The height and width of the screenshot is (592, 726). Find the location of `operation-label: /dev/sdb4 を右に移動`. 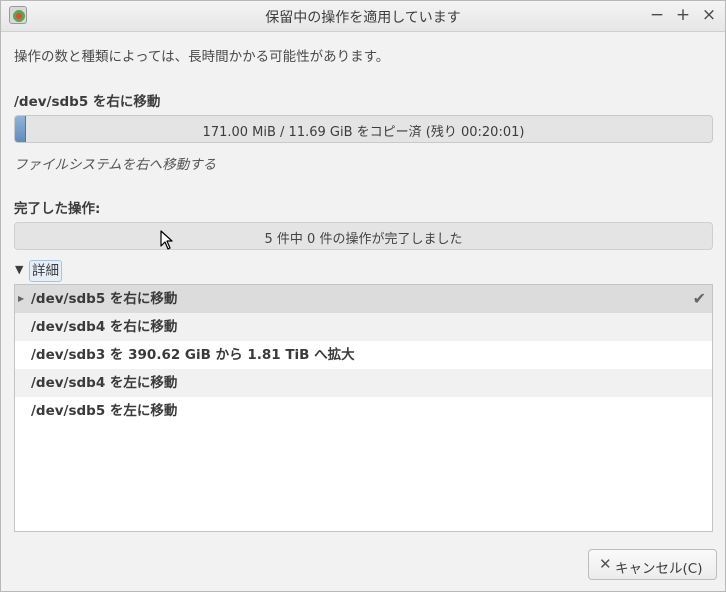

operation-label: /dev/sdb4 を右に移動 is located at coordinates (104, 327).